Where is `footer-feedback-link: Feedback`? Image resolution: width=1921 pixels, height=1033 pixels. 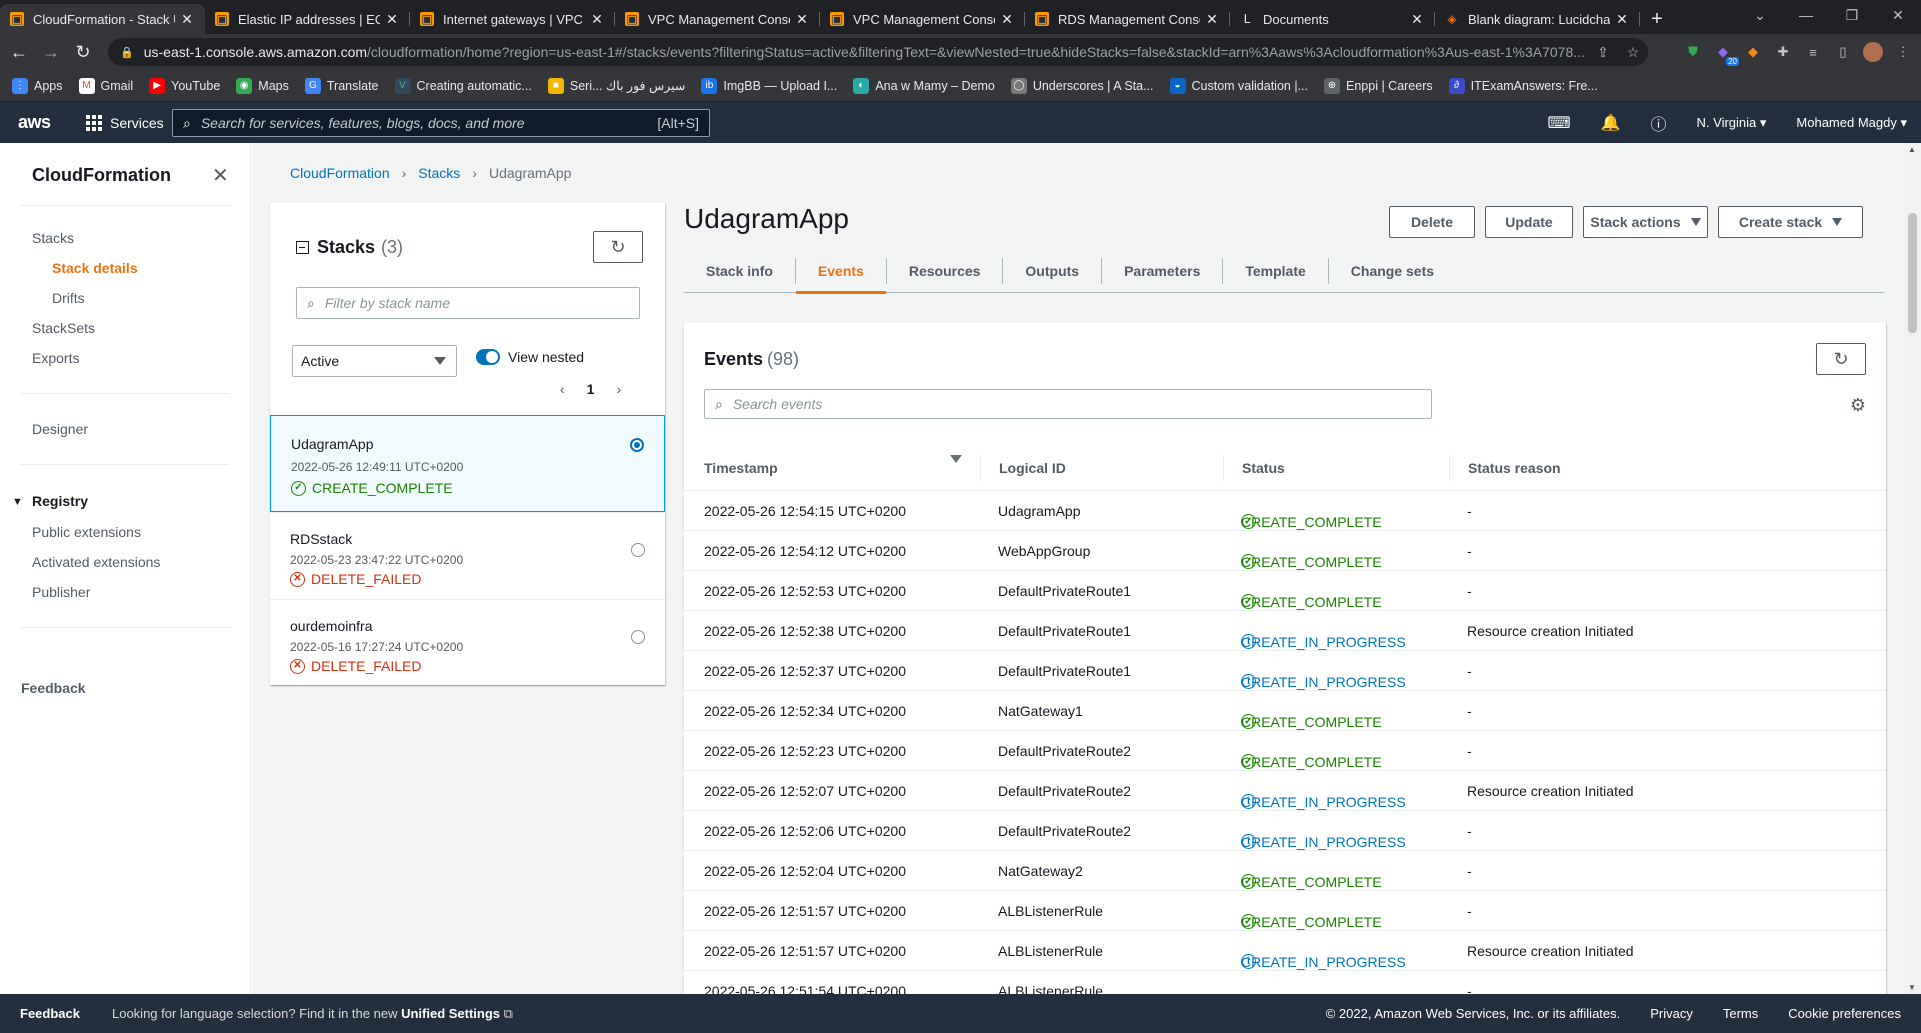
footer-feedback-link: Feedback is located at coordinates (50, 1013).